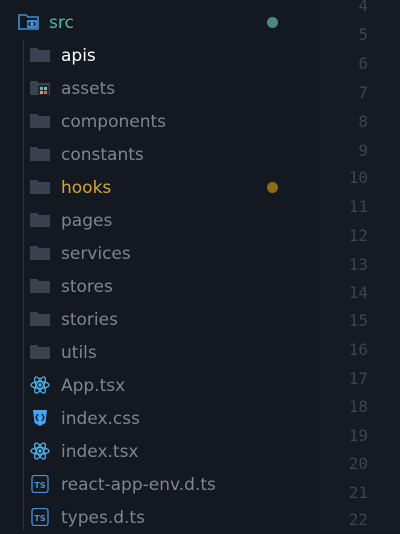 This screenshot has height=534, width=400. Describe the element at coordinates (159, 517) in the screenshot. I see `file-types-d-ts: TS types.d.ts` at that location.